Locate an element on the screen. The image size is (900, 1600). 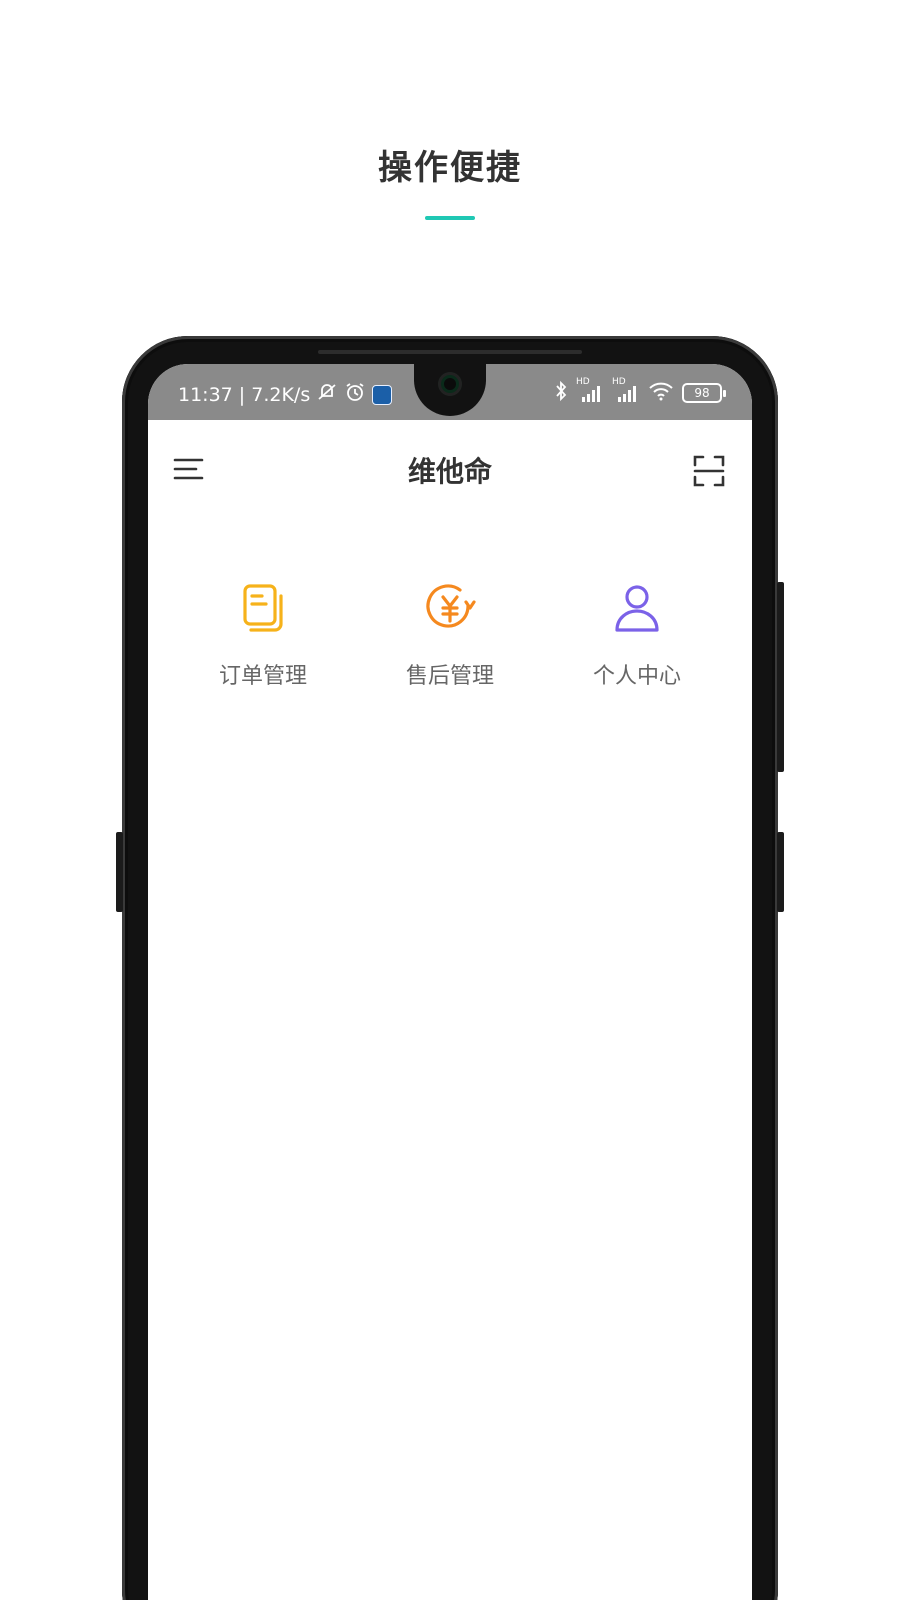
document-icon is located at coordinates (263, 610).